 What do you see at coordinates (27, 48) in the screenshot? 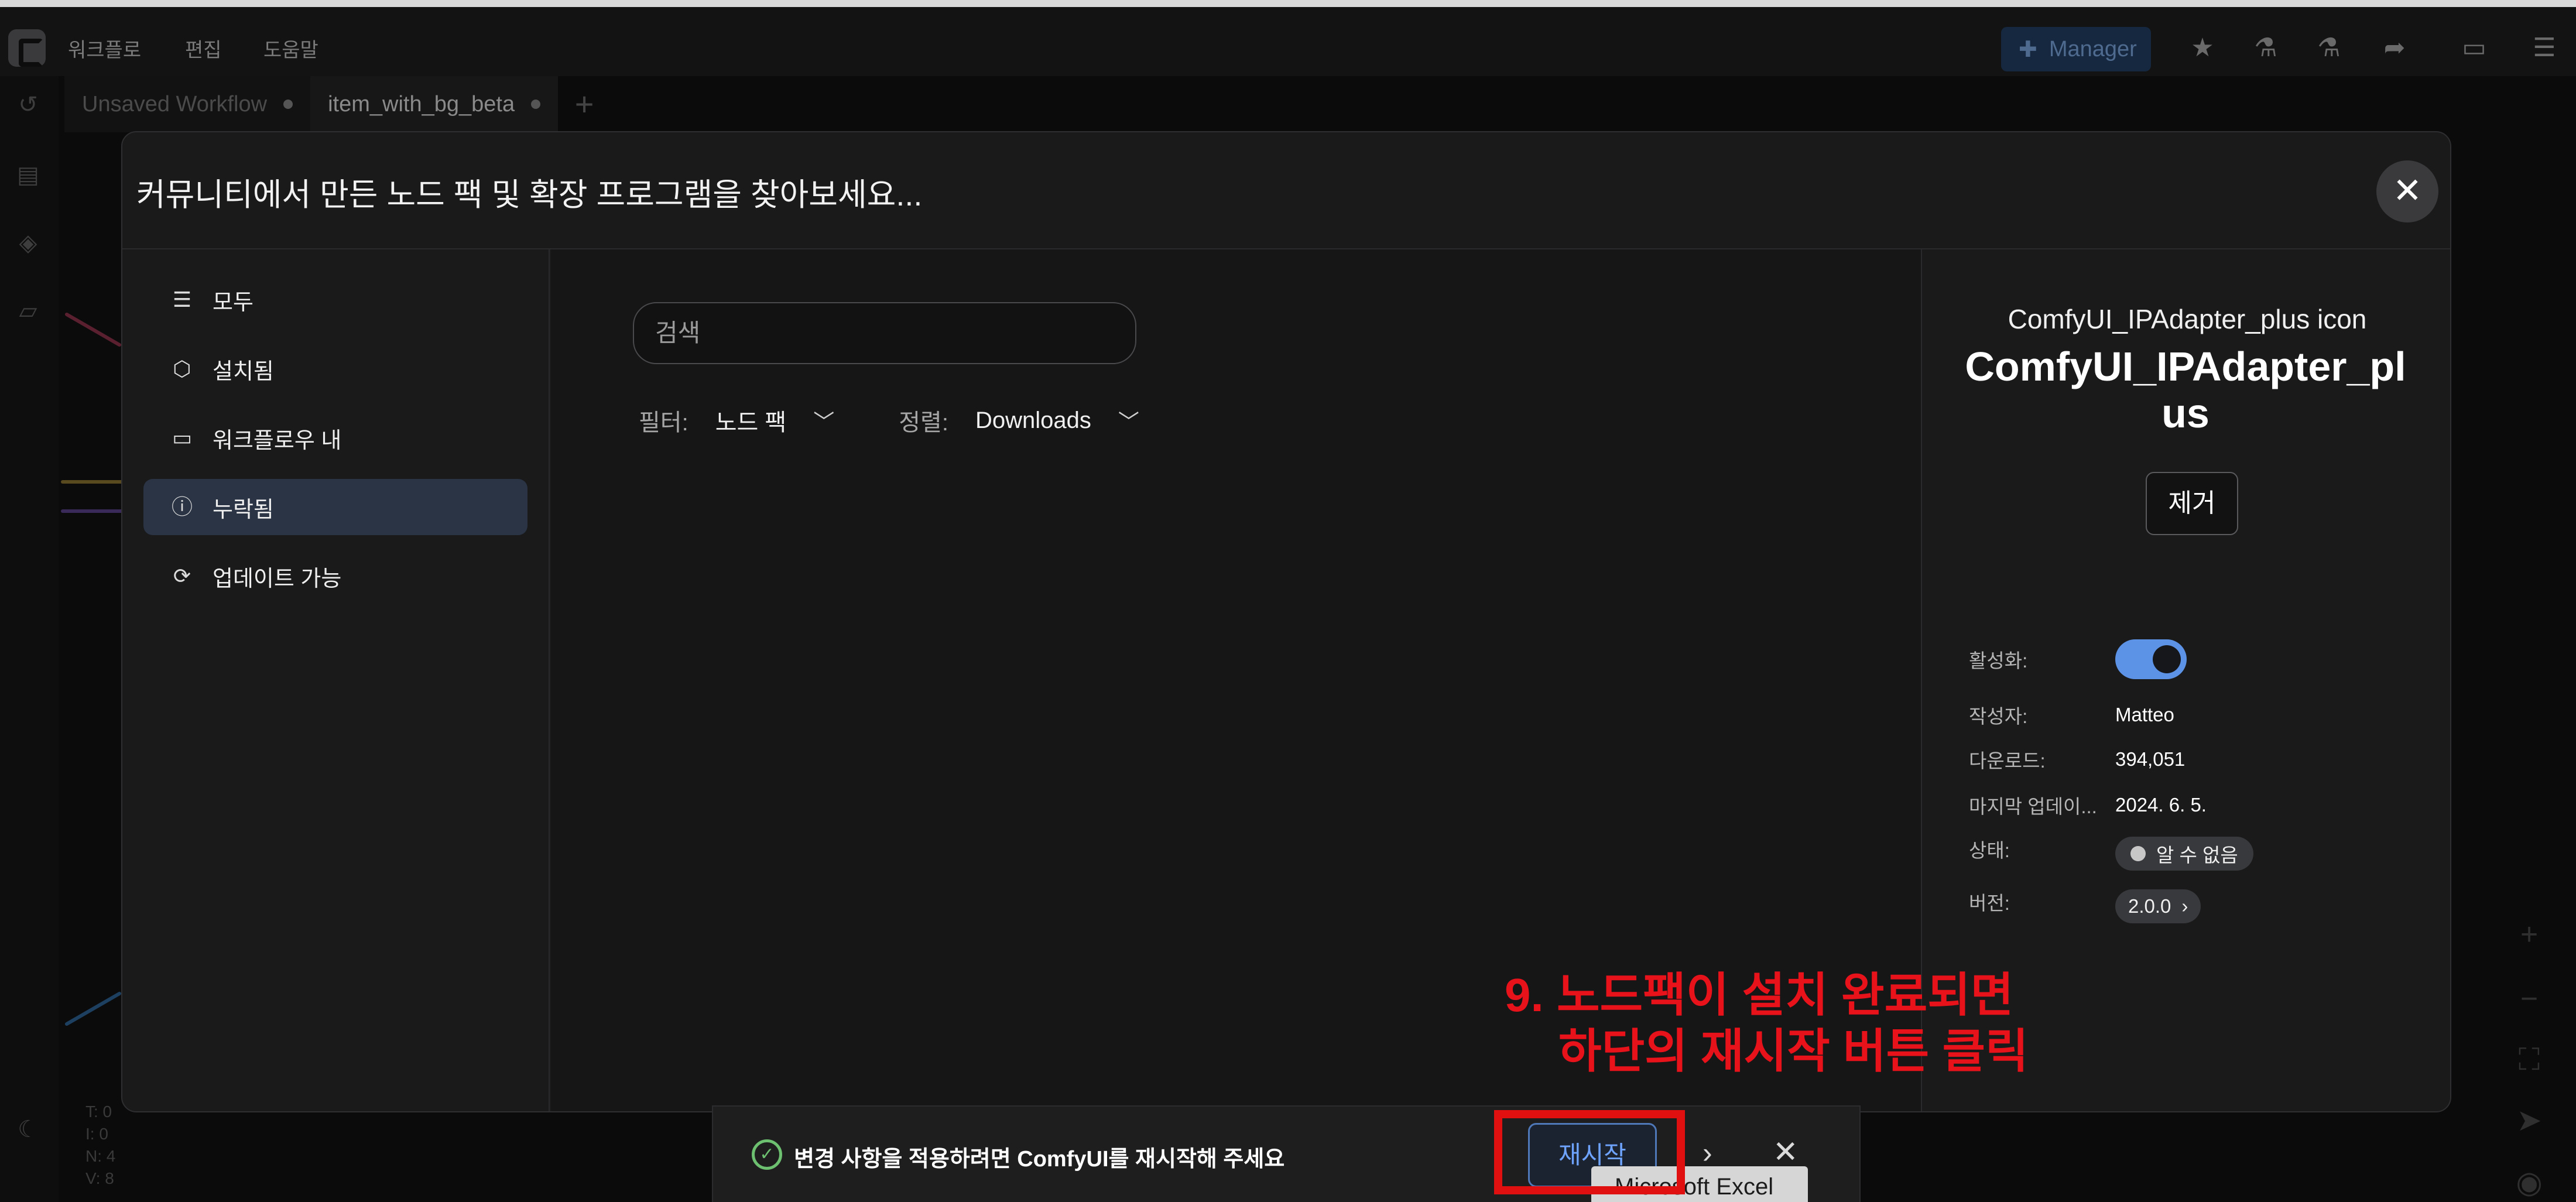
I see `comfyui-logo-icon` at bounding box center [27, 48].